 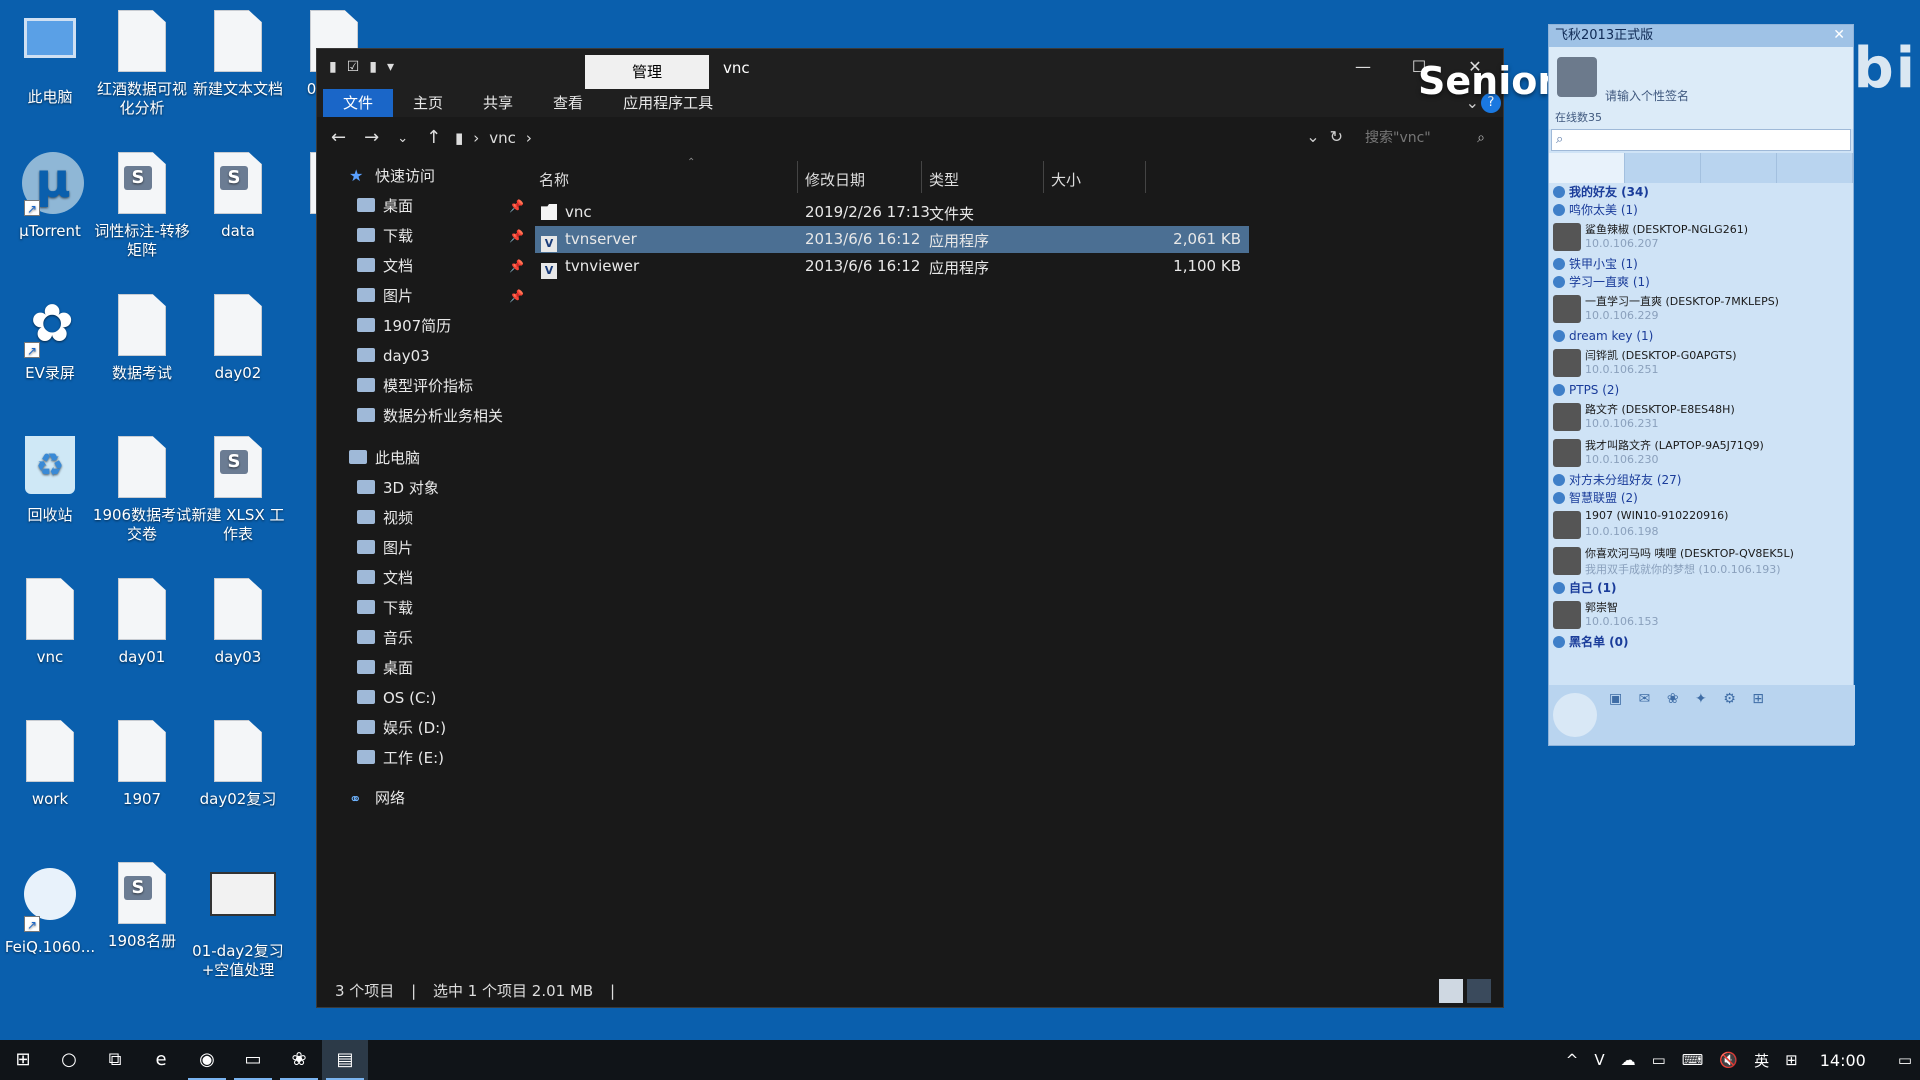 I want to click on desktop-icon: 红酒数据可视化分析, so click(x=142, y=64).